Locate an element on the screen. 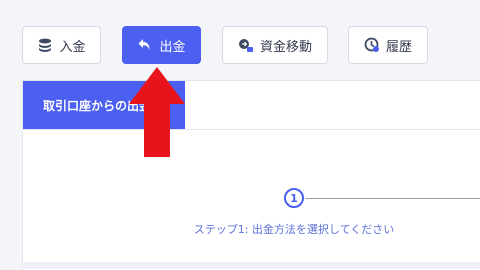 This screenshot has height=270, width=480. deposit-button: 入金 is located at coordinates (61, 45).